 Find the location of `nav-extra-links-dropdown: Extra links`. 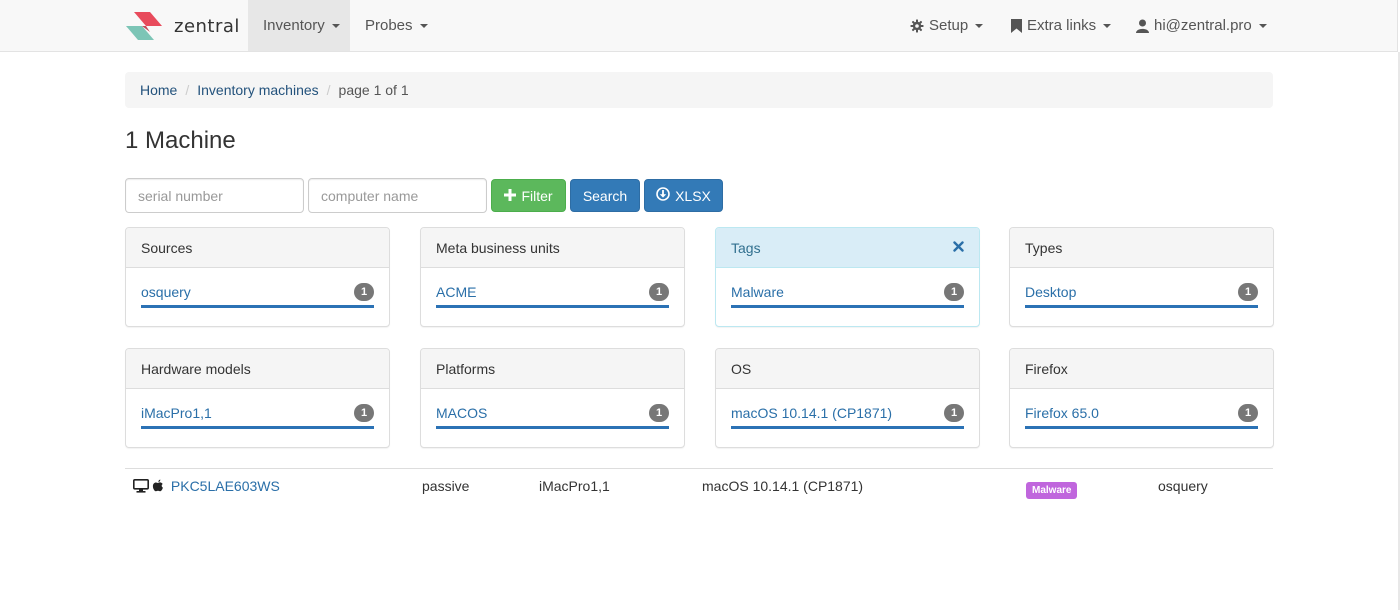

nav-extra-links-dropdown: Extra links is located at coordinates (1061, 25).